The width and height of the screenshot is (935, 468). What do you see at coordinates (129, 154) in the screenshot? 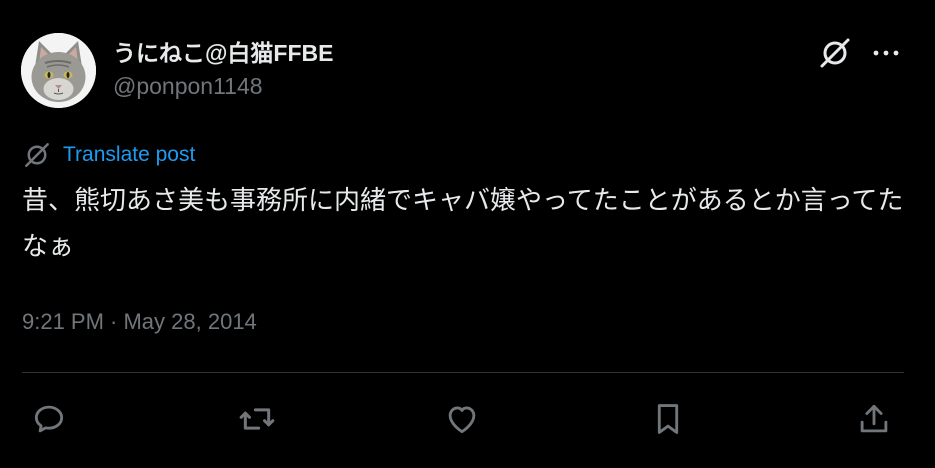
I see `translate-label: Translate post` at bounding box center [129, 154].